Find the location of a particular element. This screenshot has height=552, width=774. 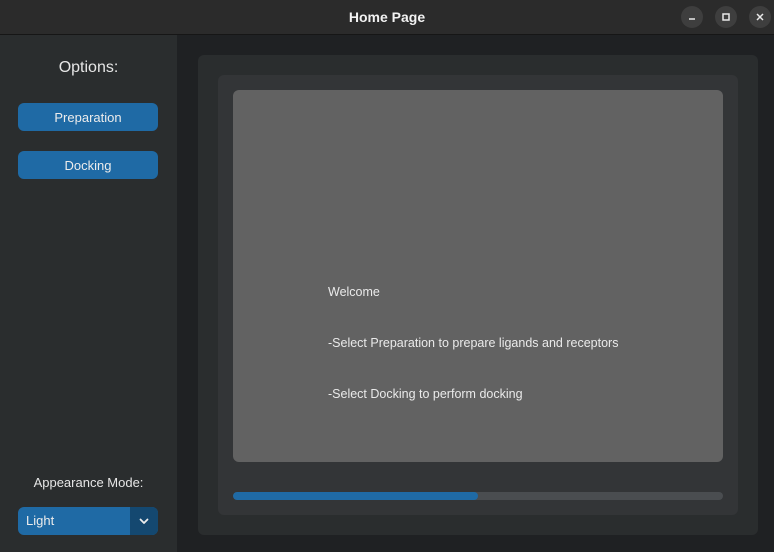

title-bar: Home Page is located at coordinates (387, 17).